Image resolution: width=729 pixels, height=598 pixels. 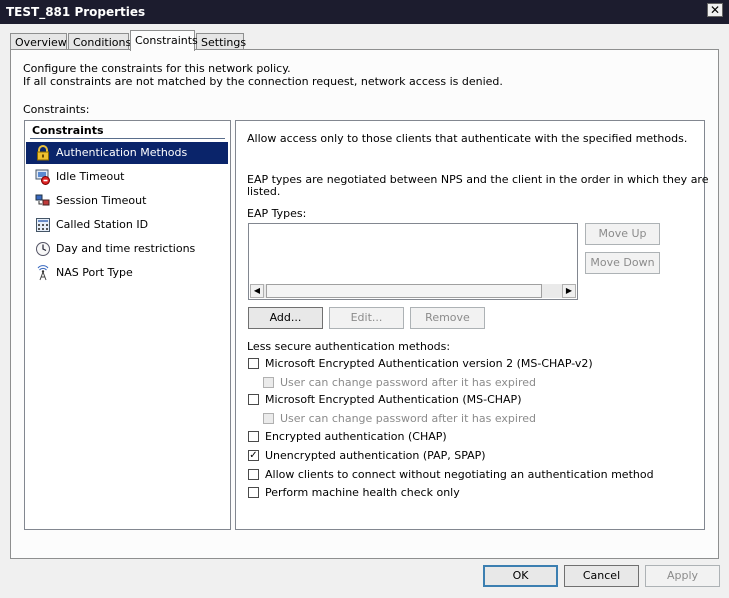 What do you see at coordinates (375, 455) in the screenshot?
I see `pap-spap-label: Unencrypted authentication (PAP, SPAP)` at bounding box center [375, 455].